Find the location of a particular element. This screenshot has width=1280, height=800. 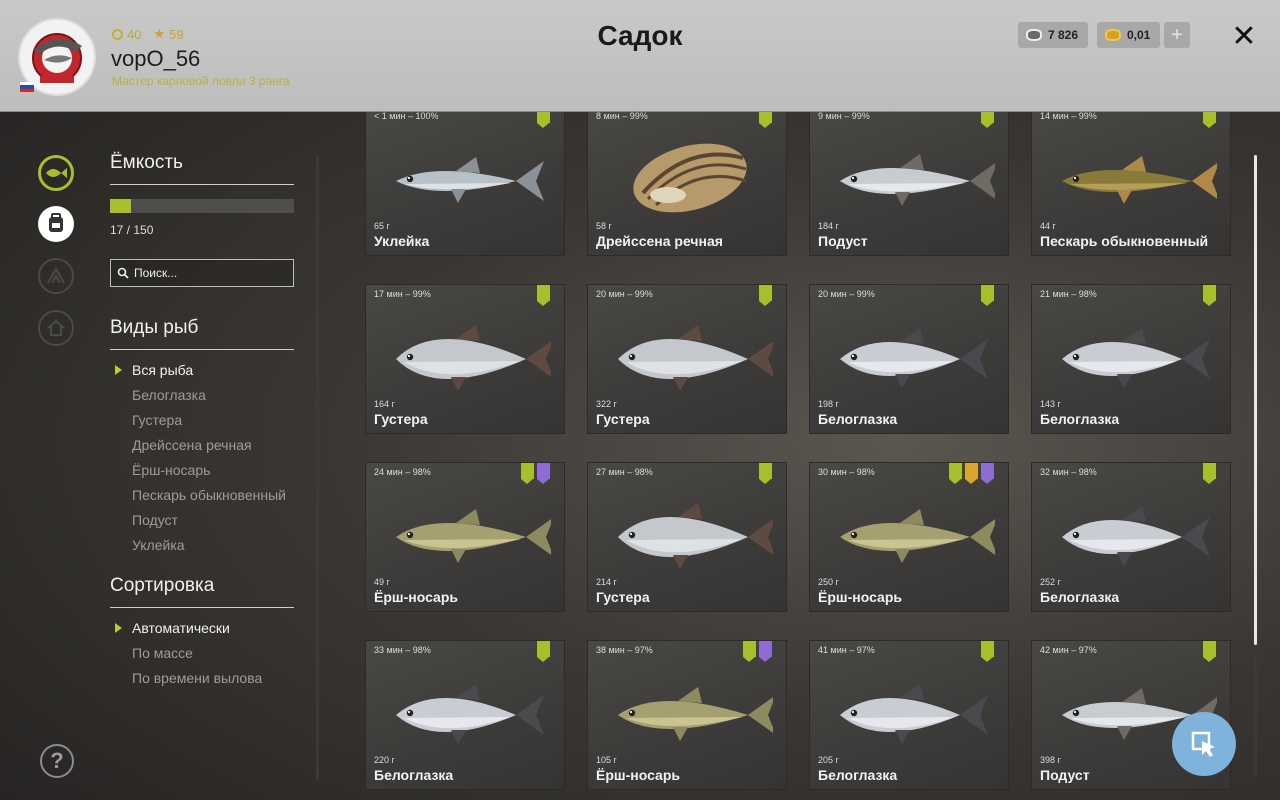

species-filter-item: Дрейссена речная is located at coordinates (202, 445).